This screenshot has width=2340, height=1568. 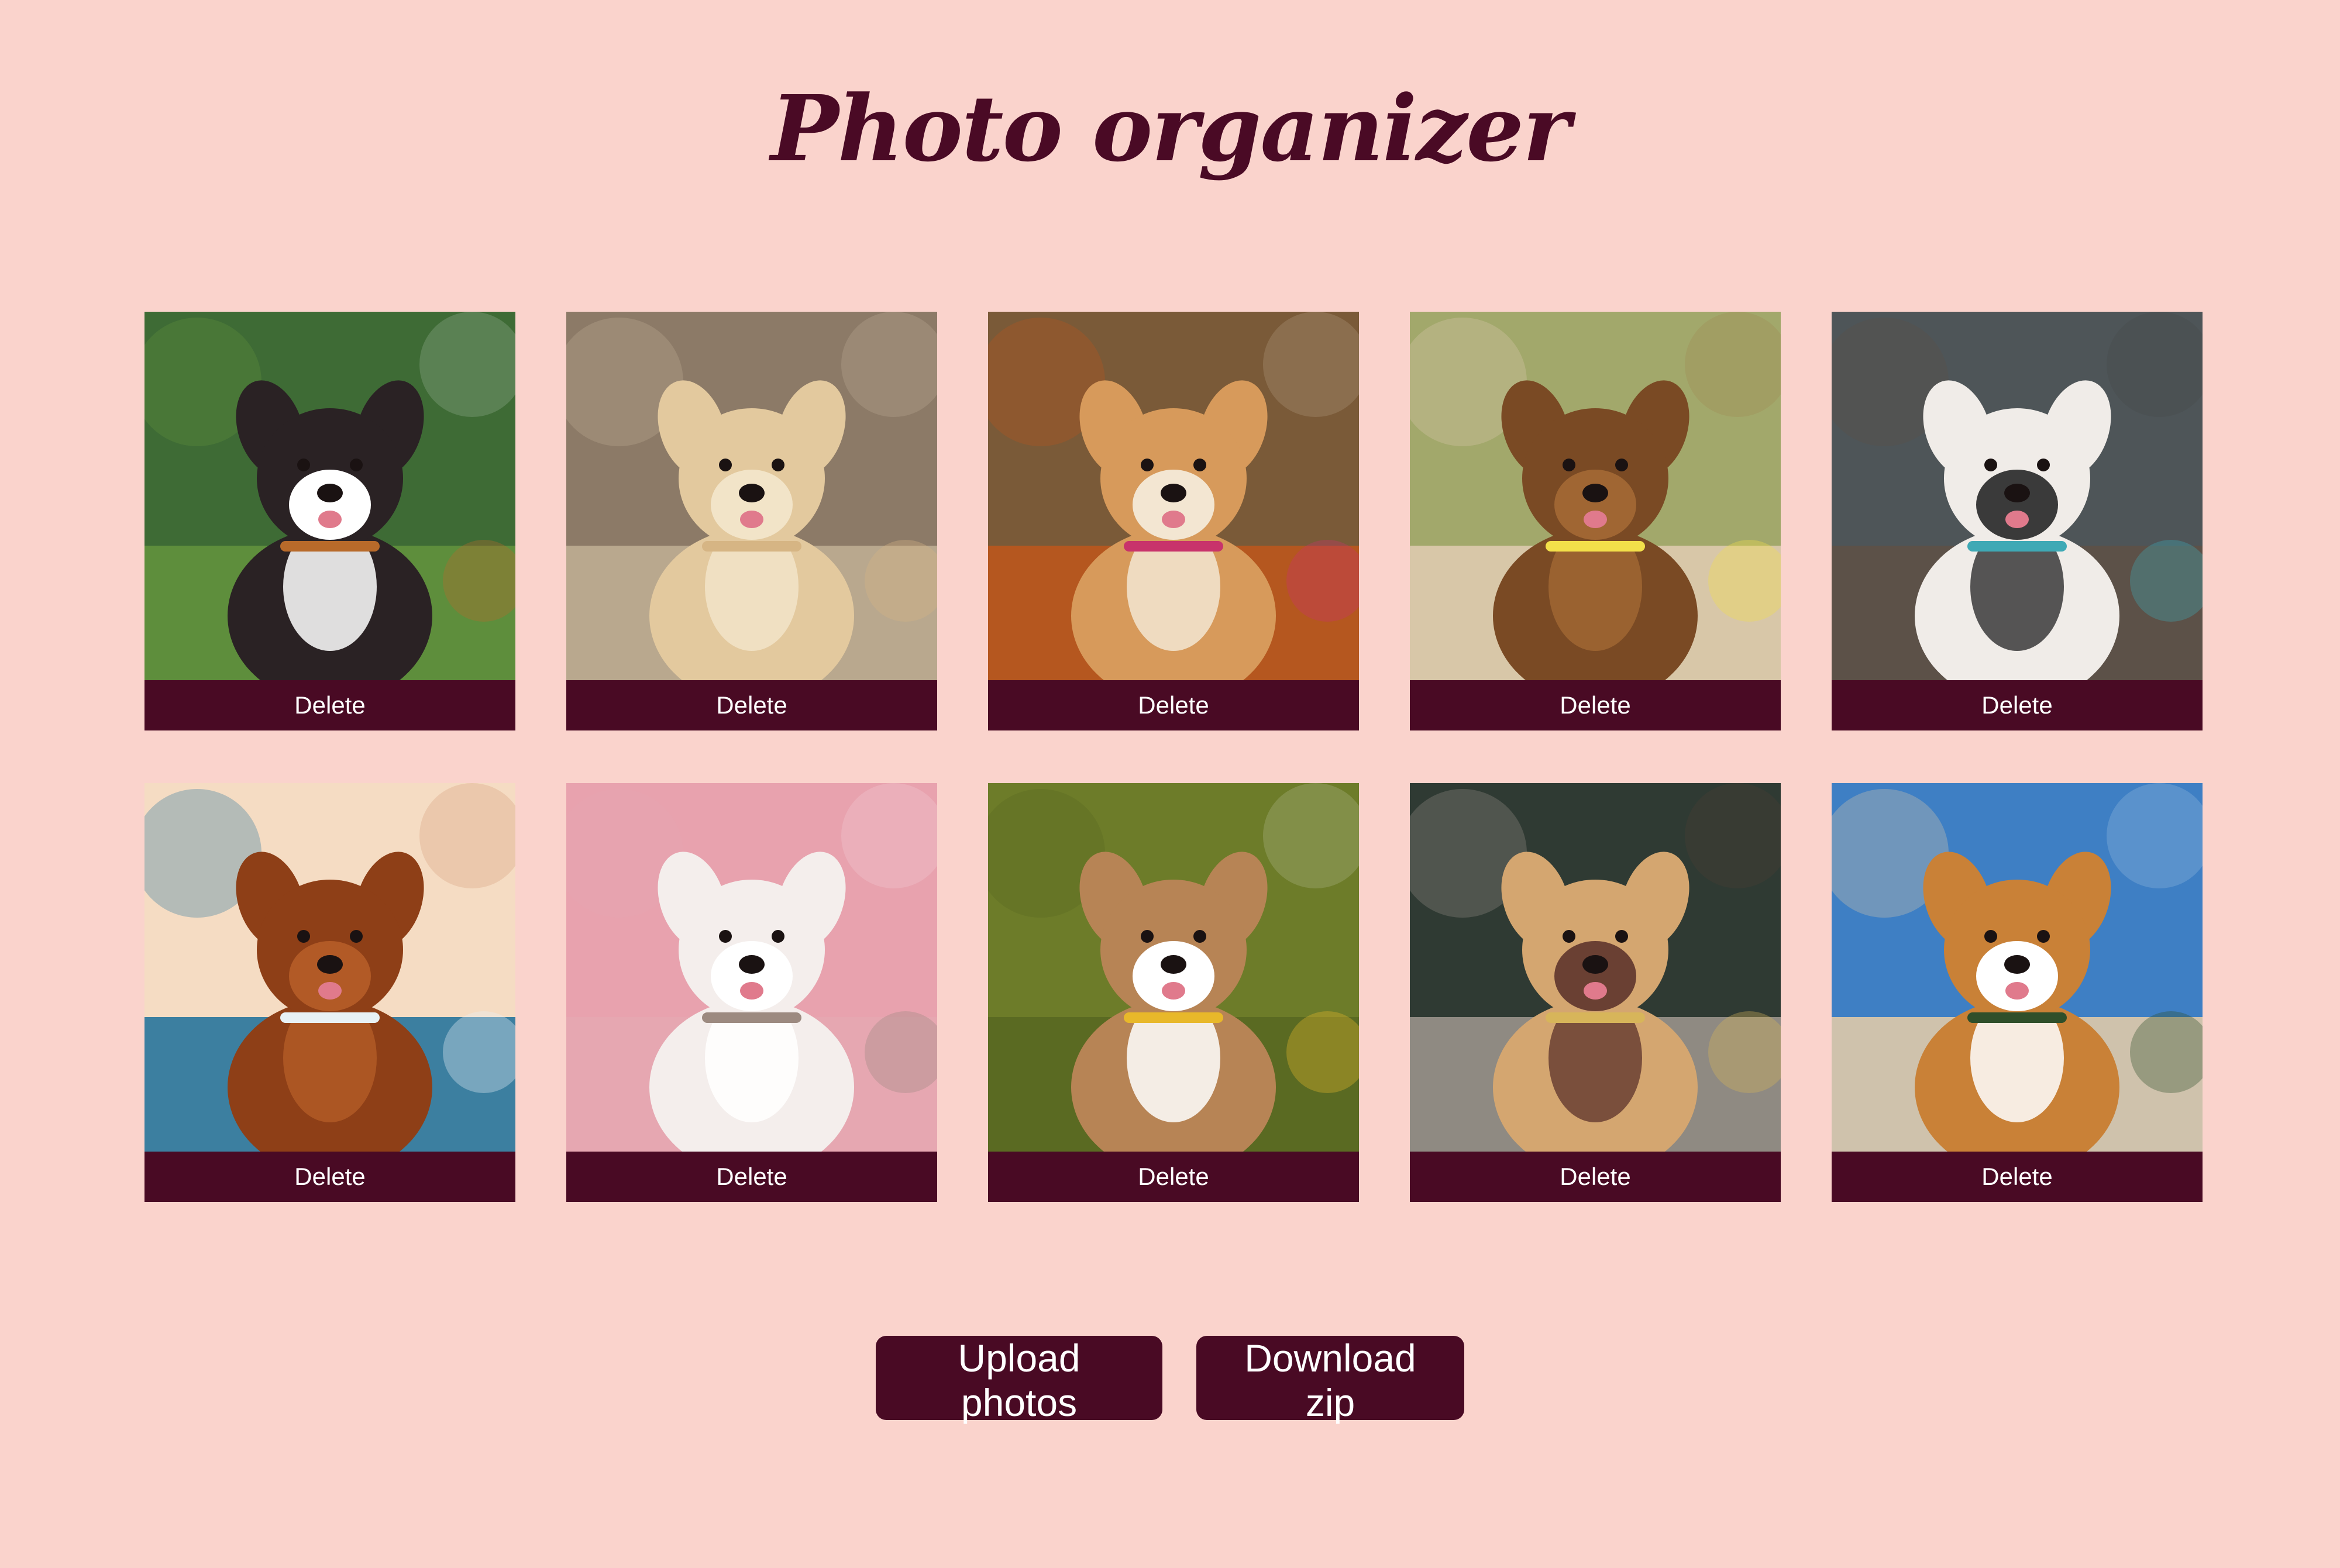 I want to click on action-bar: Upload photos Download zip, so click(x=1170, y=1380).